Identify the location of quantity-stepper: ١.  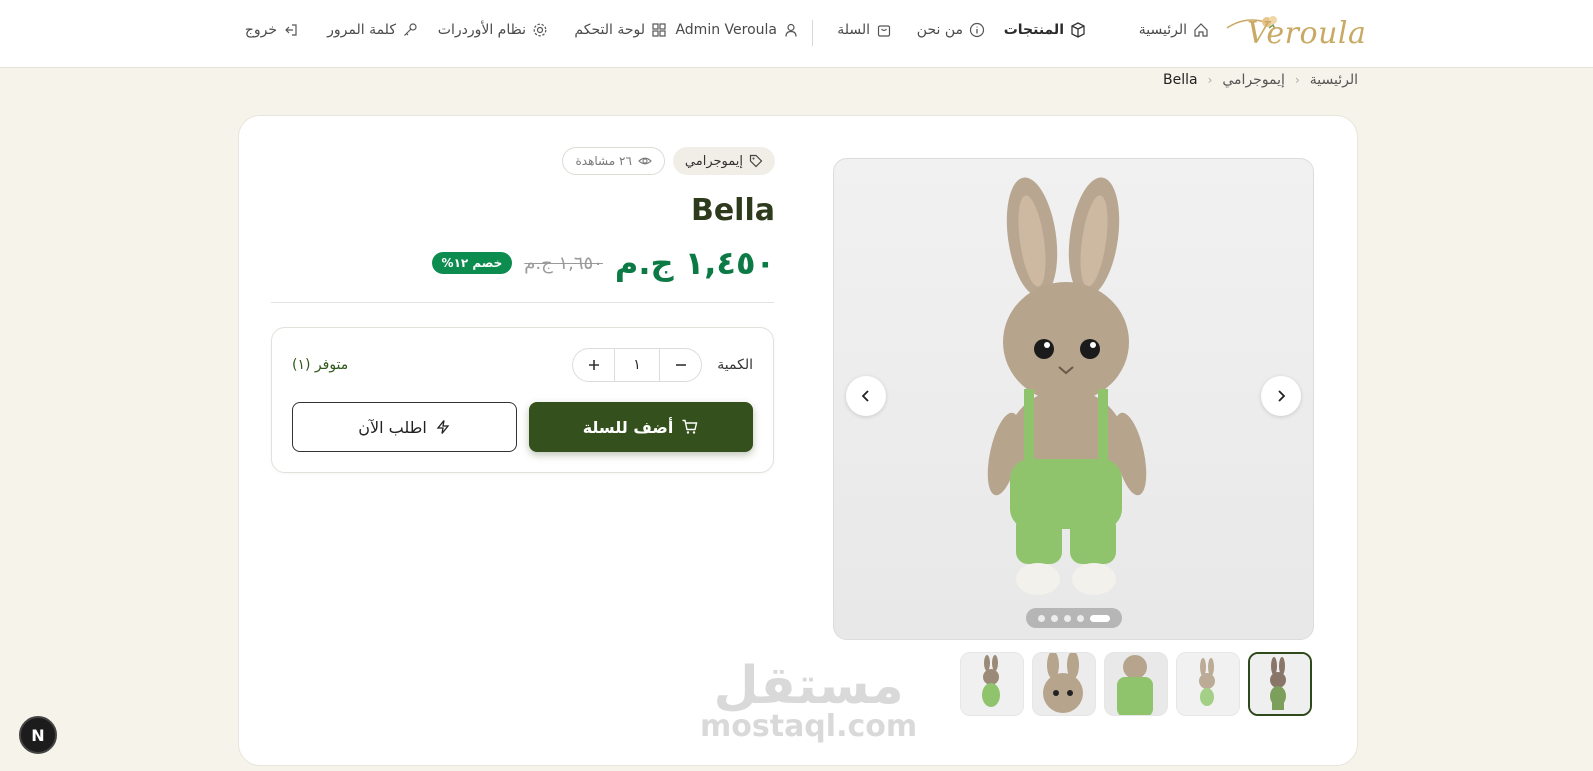
(637, 365).